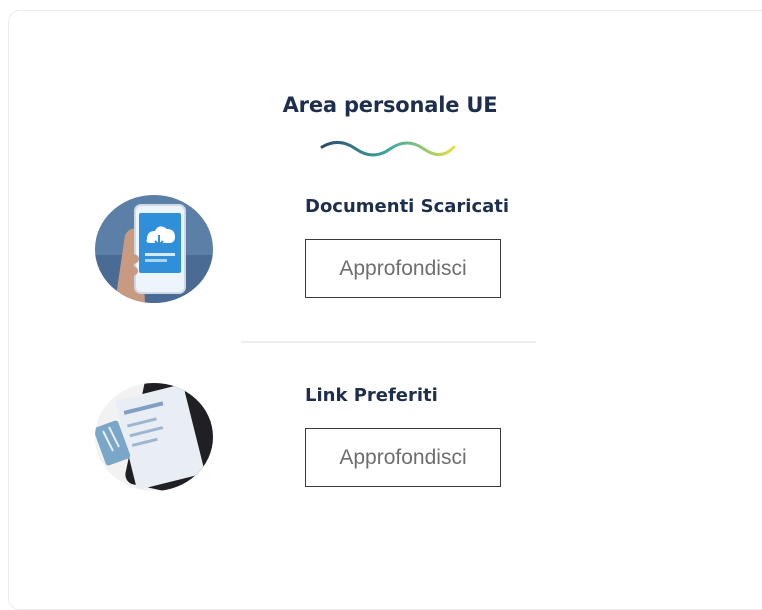 The width and height of the screenshot is (762, 610). What do you see at coordinates (407, 206) in the screenshot?
I see `item-title-documenti-scaricati: Documenti Scaricati` at bounding box center [407, 206].